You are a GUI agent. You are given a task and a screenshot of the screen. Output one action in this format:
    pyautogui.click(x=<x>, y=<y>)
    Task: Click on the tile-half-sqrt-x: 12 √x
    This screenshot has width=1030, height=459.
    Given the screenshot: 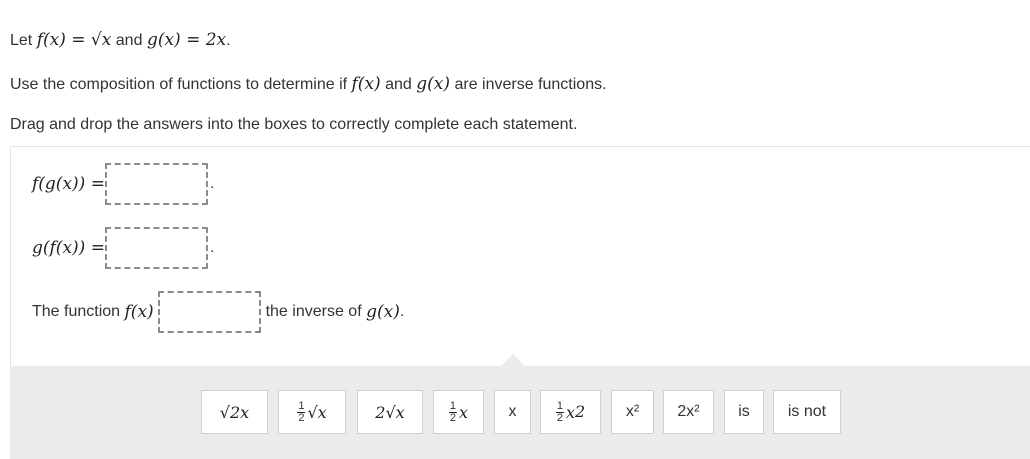 What is the action you would take?
    pyautogui.click(x=312, y=412)
    